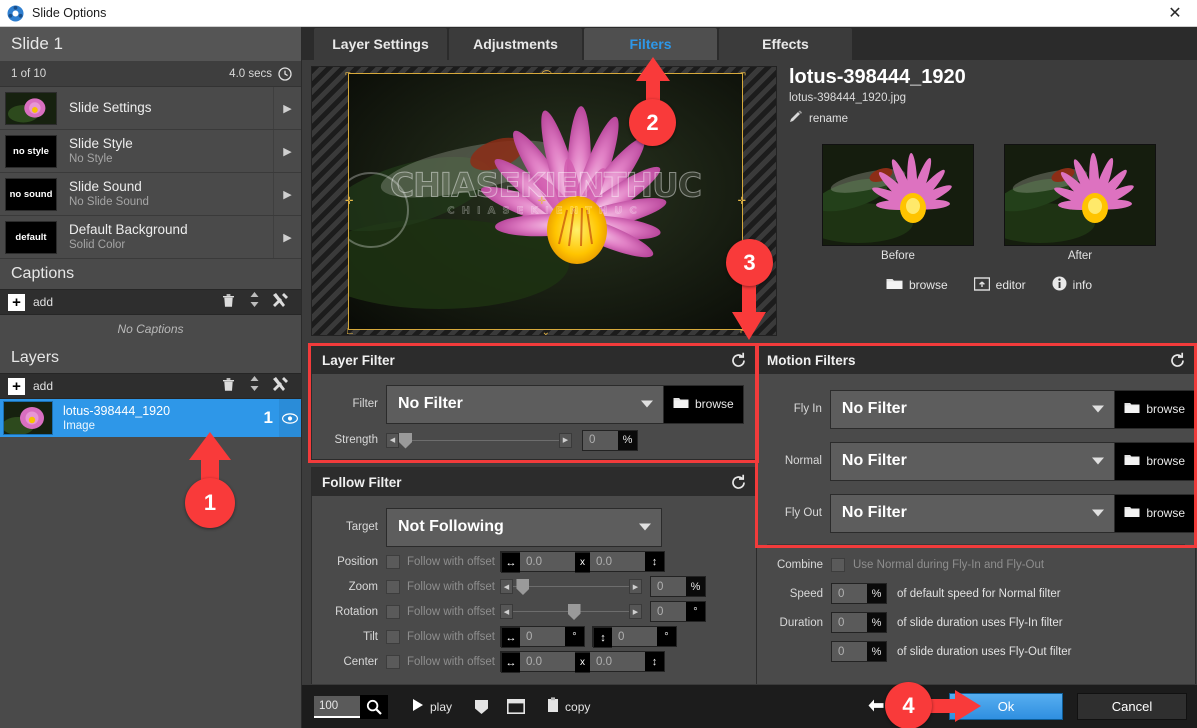  I want to click on captions-add-label: add, so click(43, 302).